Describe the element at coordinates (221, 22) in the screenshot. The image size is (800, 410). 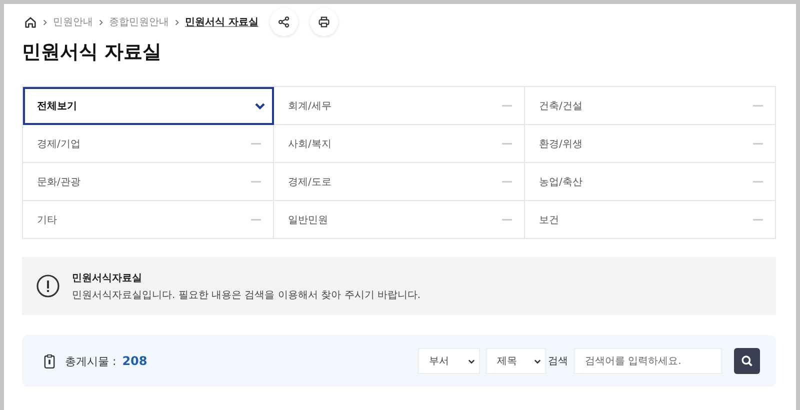
I see `breadcrumb-link: 민원서식 자료실` at that location.